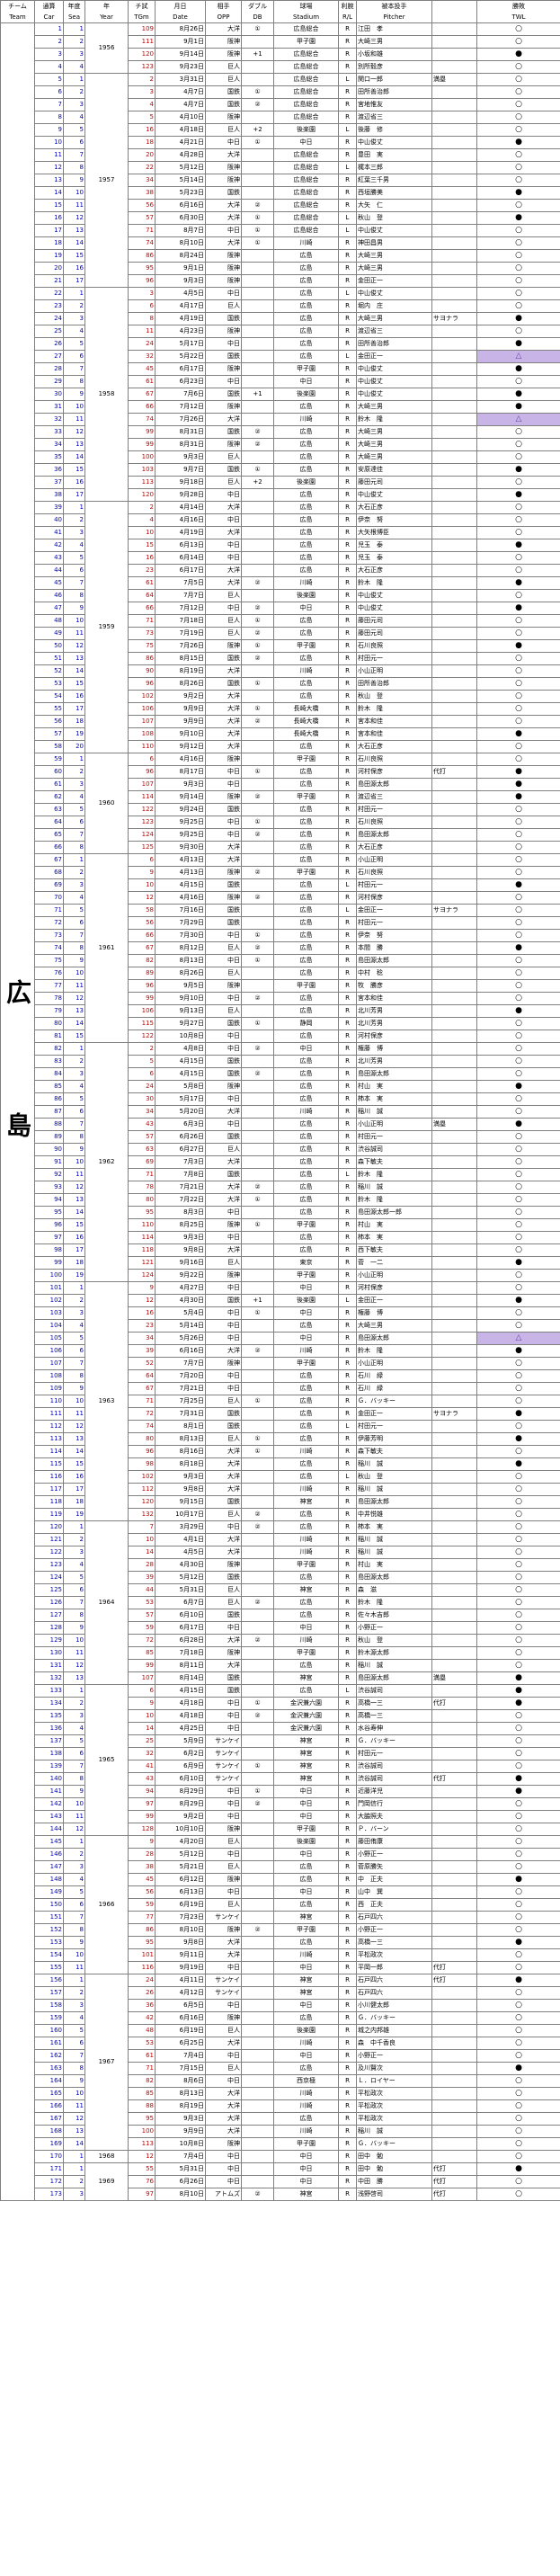  I want to click on stadium: 広島, so click(306, 772).